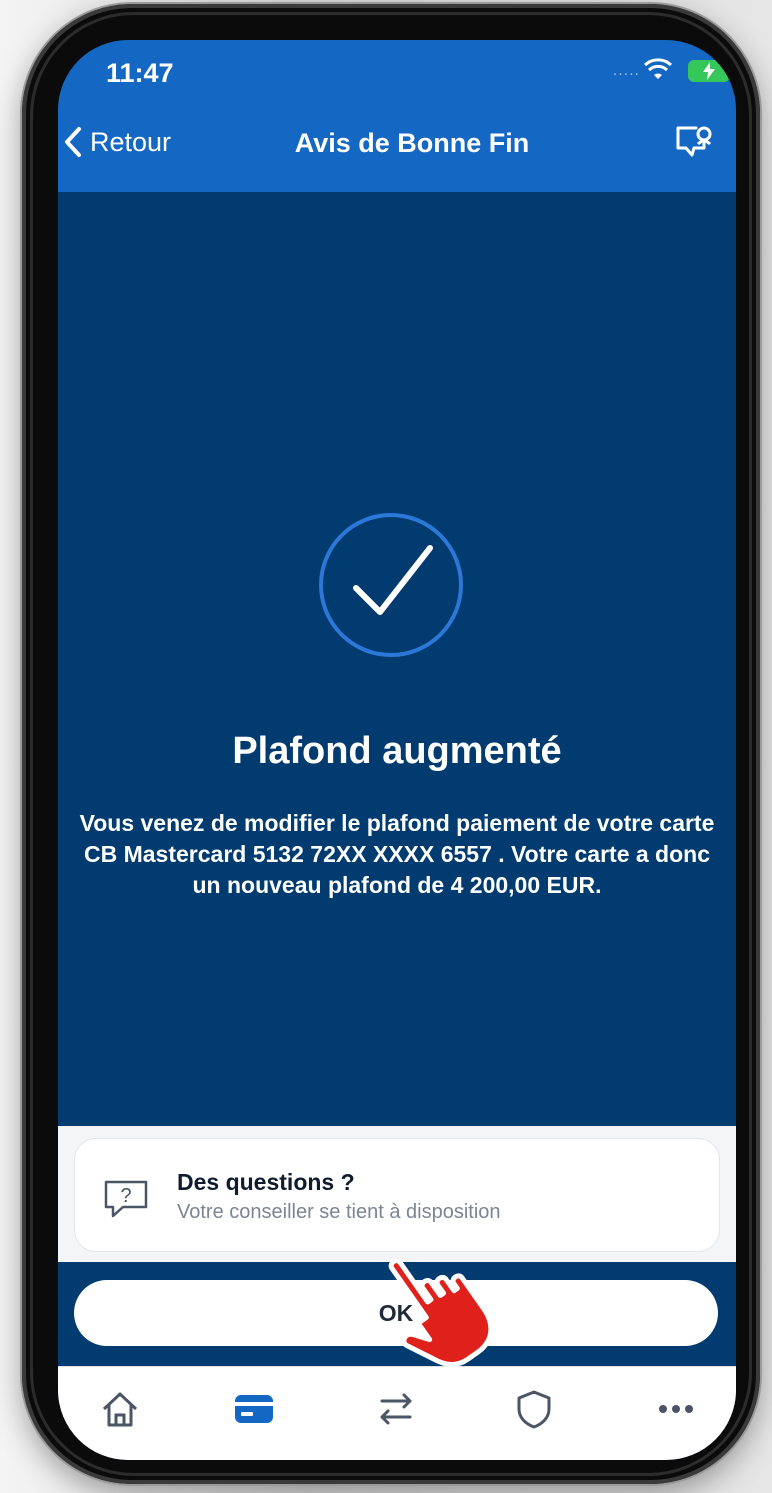 This screenshot has width=772, height=1493. Describe the element at coordinates (120, 1409) in the screenshot. I see `home-icon` at that location.